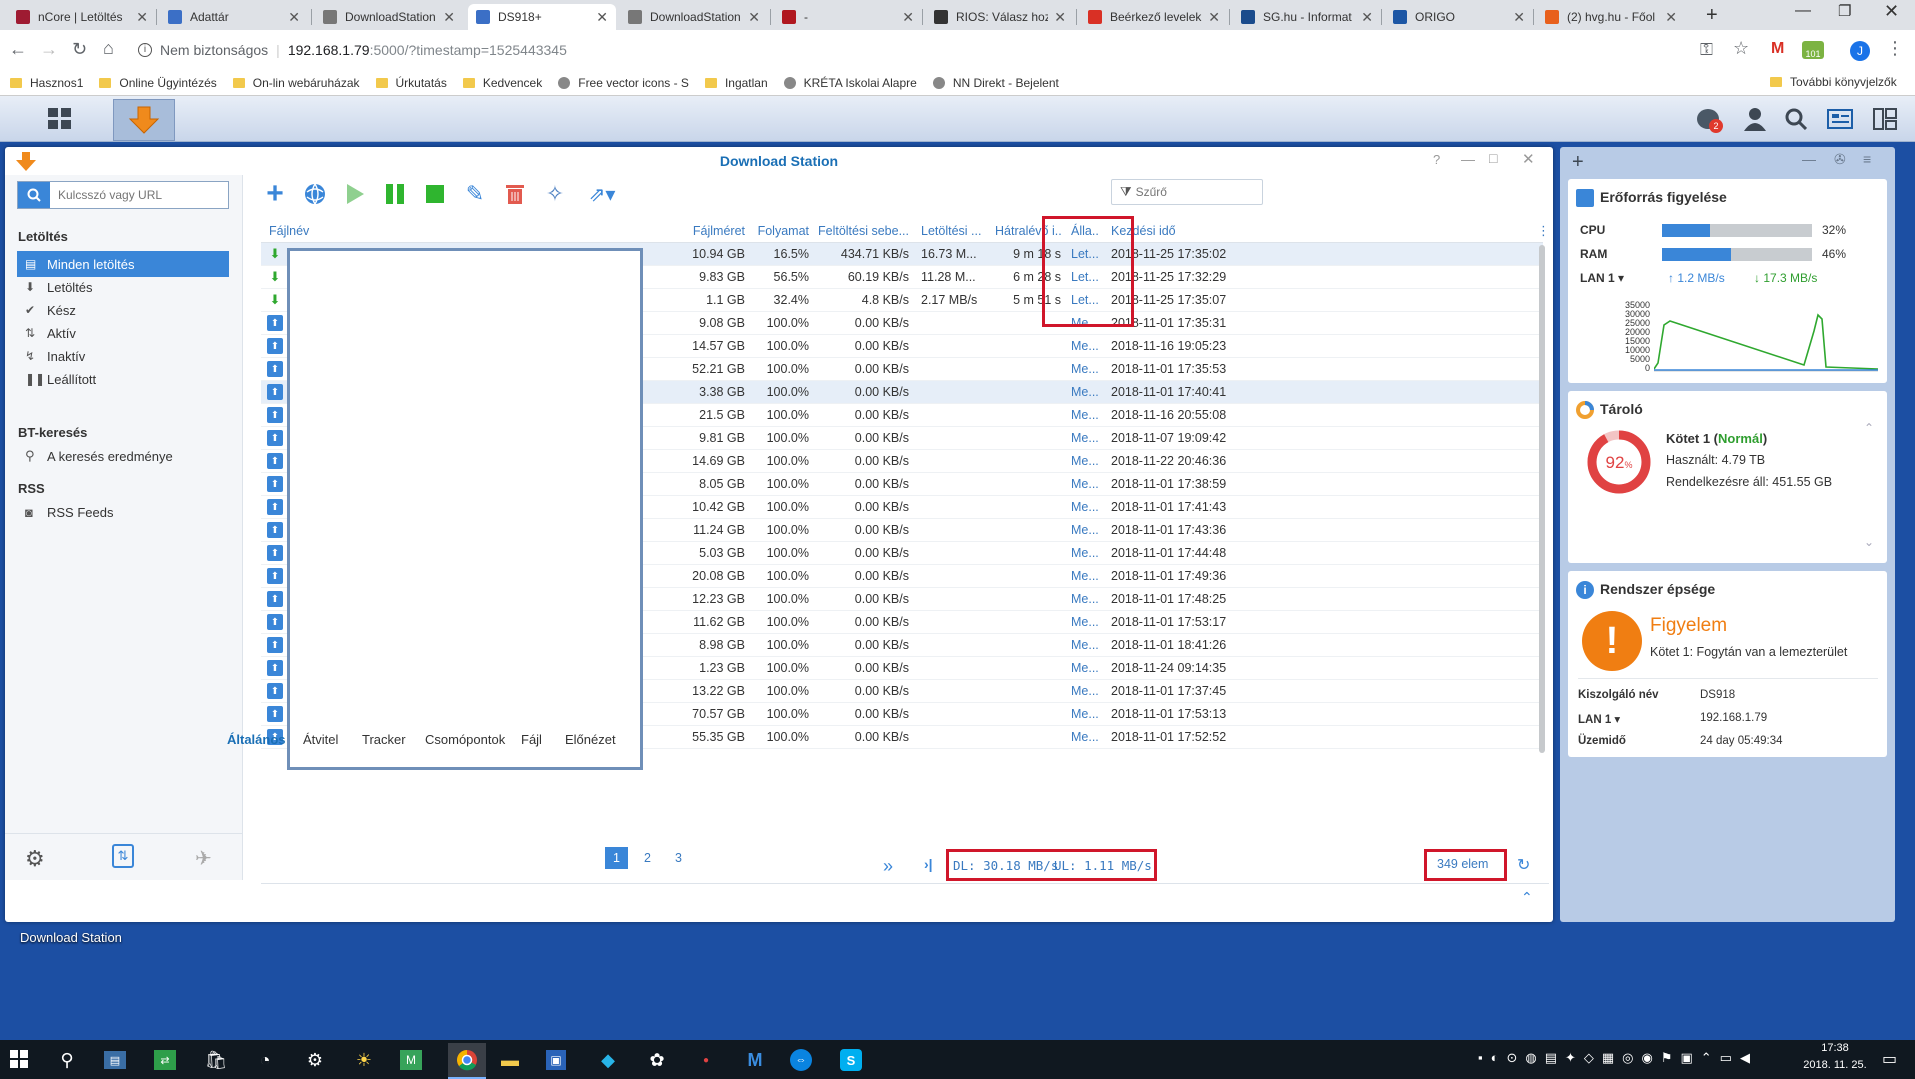 This screenshot has width=1915, height=1079. What do you see at coordinates (49, 49) in the screenshot?
I see `forward-icon: →` at bounding box center [49, 49].